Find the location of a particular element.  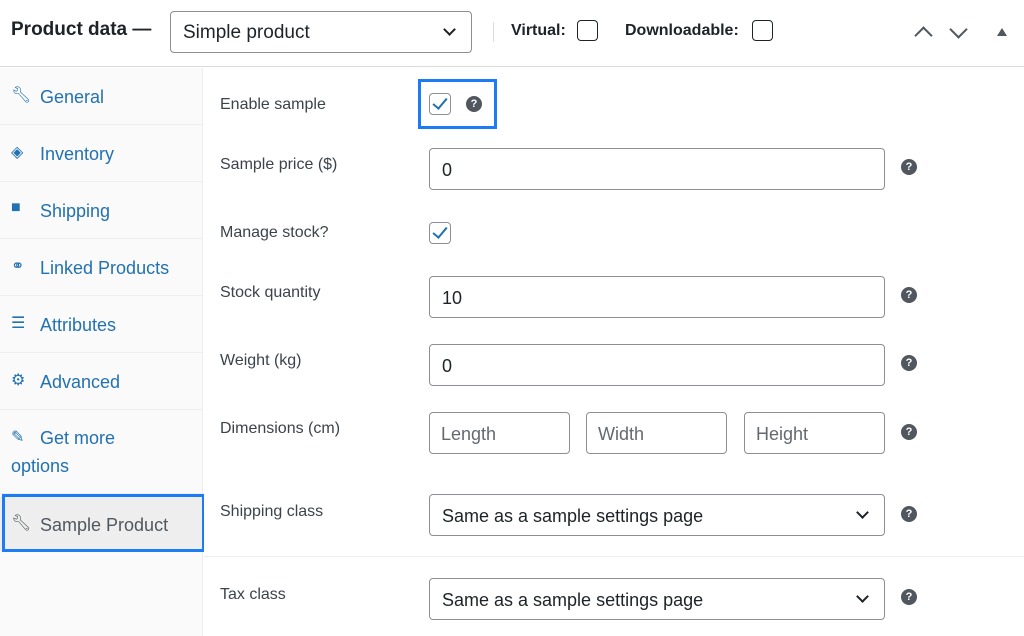

tab-shipping-label: Shipping is located at coordinates (75, 211).